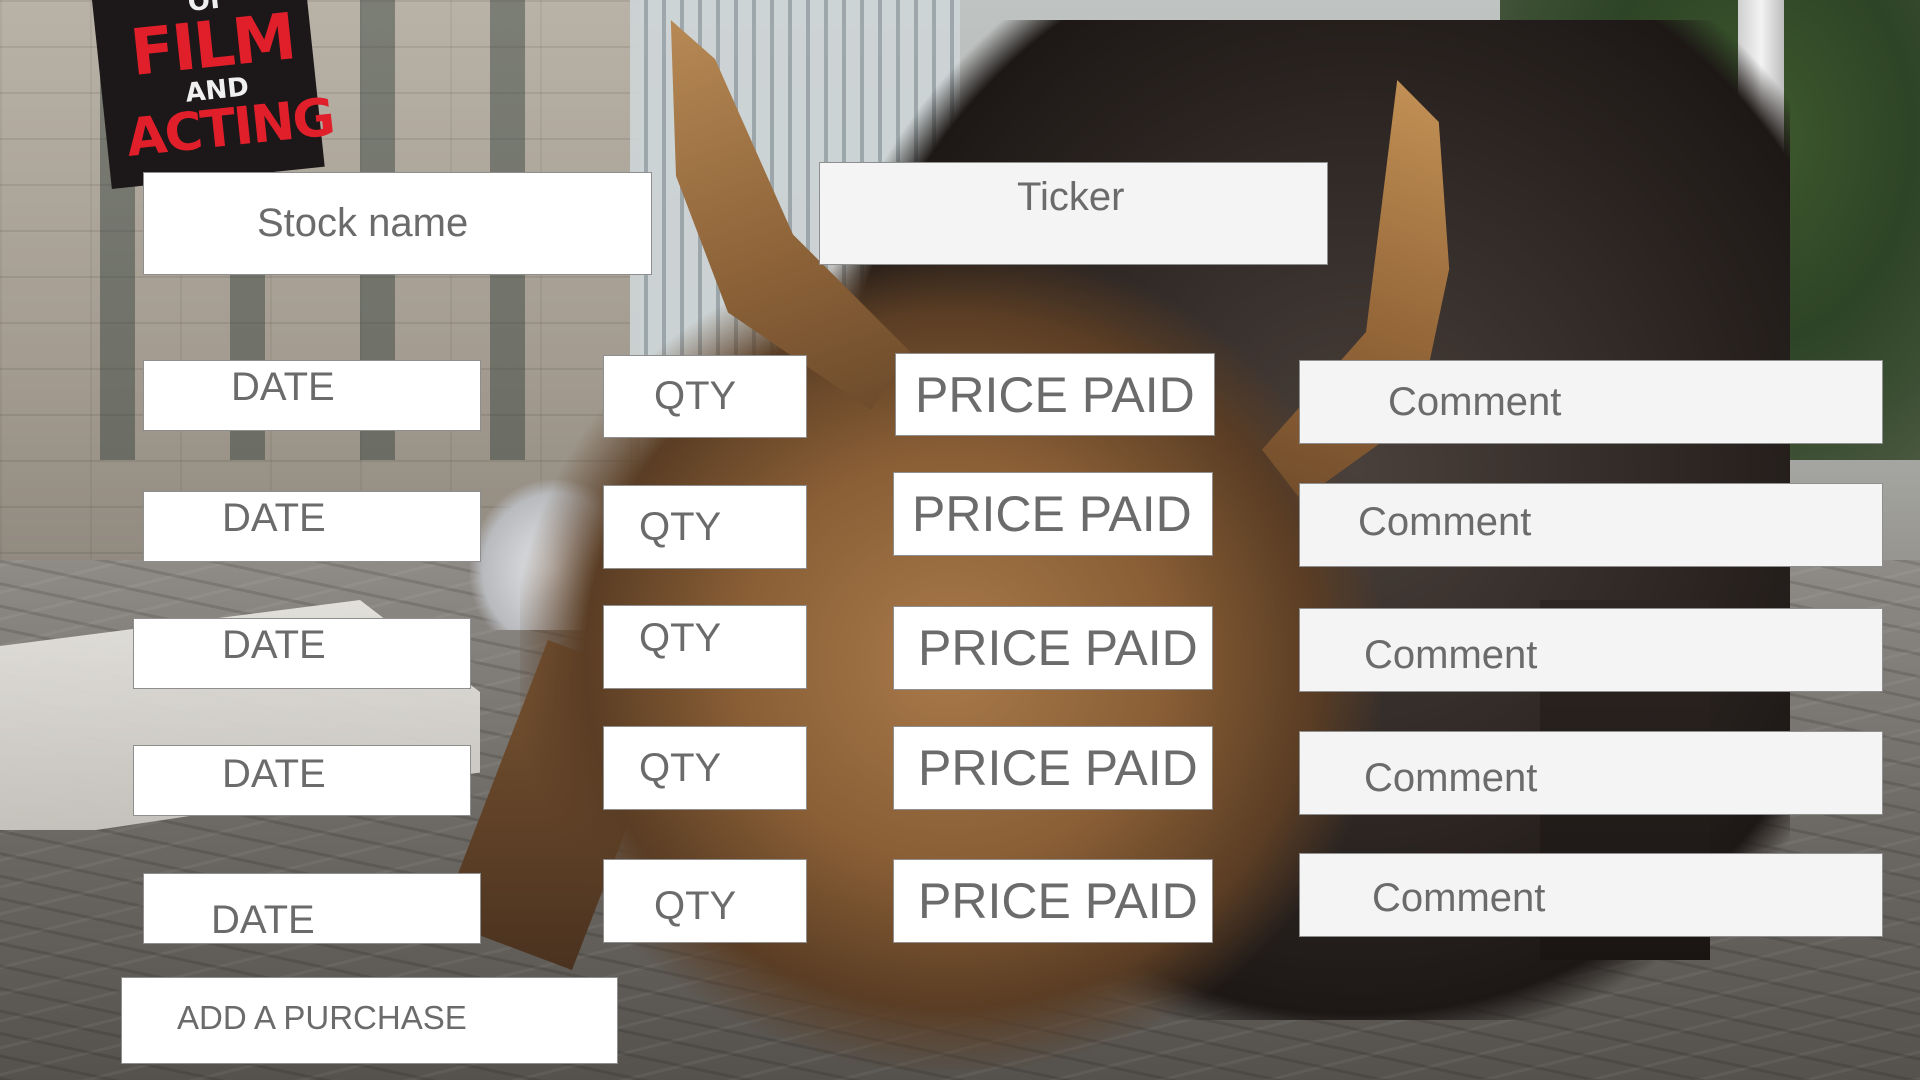 The width and height of the screenshot is (1920, 1080). I want to click on stock-name-field: Stock name, so click(397, 223).